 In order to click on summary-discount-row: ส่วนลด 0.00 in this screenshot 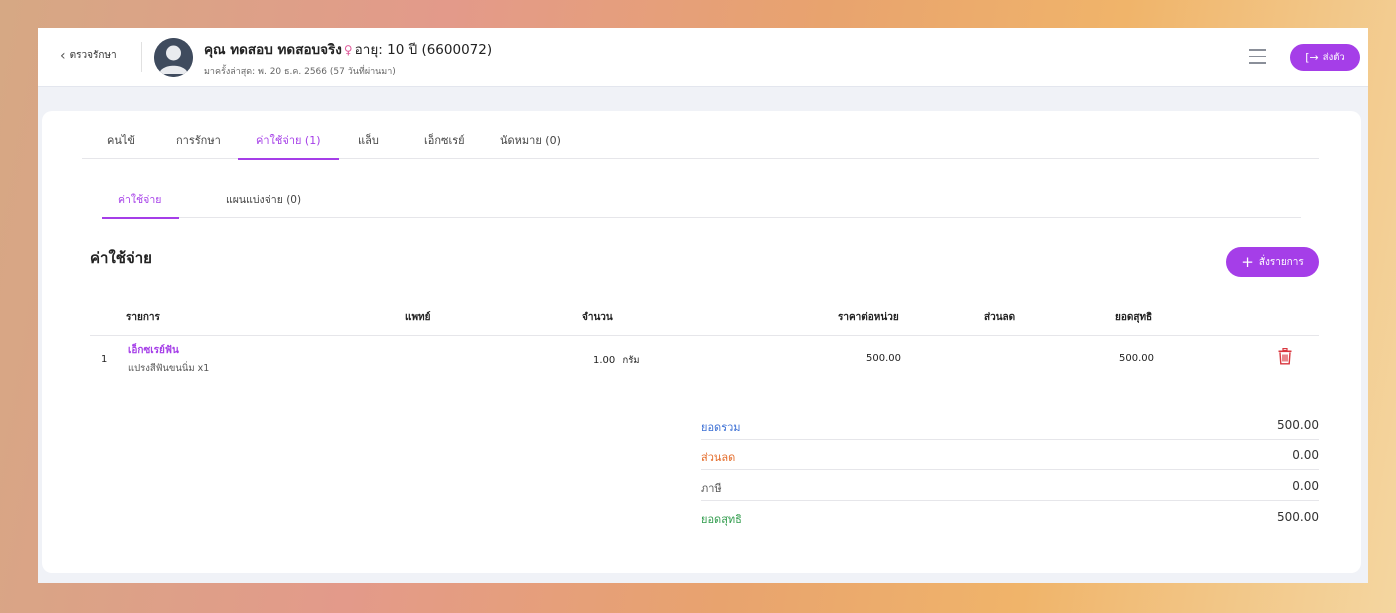, I will do `click(1010, 455)`.